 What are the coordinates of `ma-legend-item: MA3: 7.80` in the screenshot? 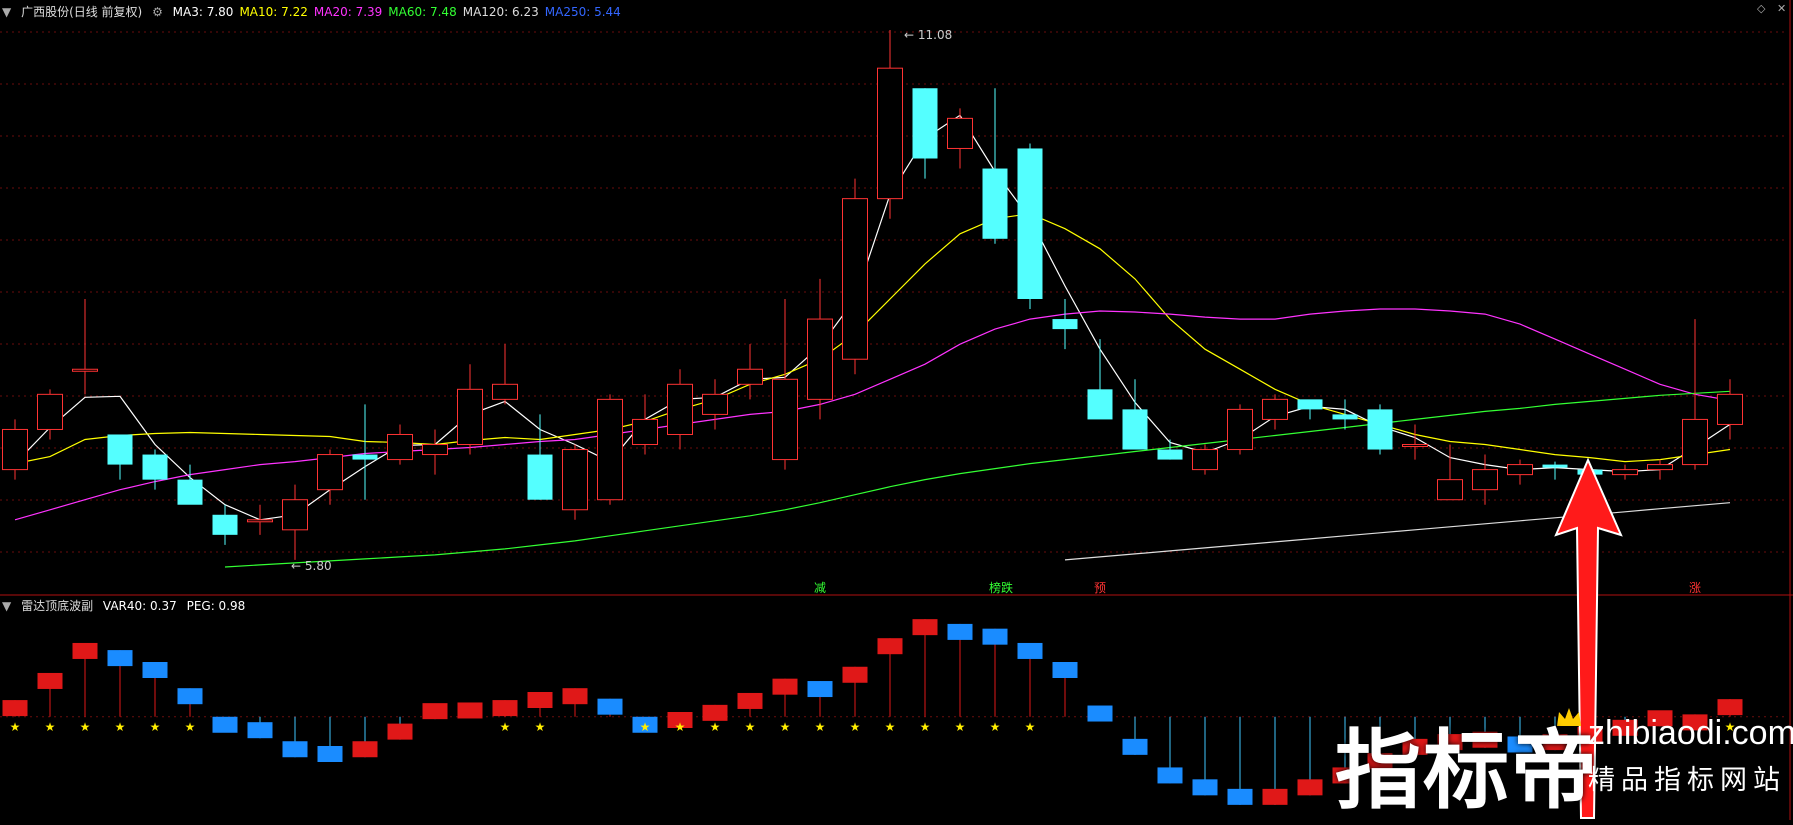 It's located at (203, 12).